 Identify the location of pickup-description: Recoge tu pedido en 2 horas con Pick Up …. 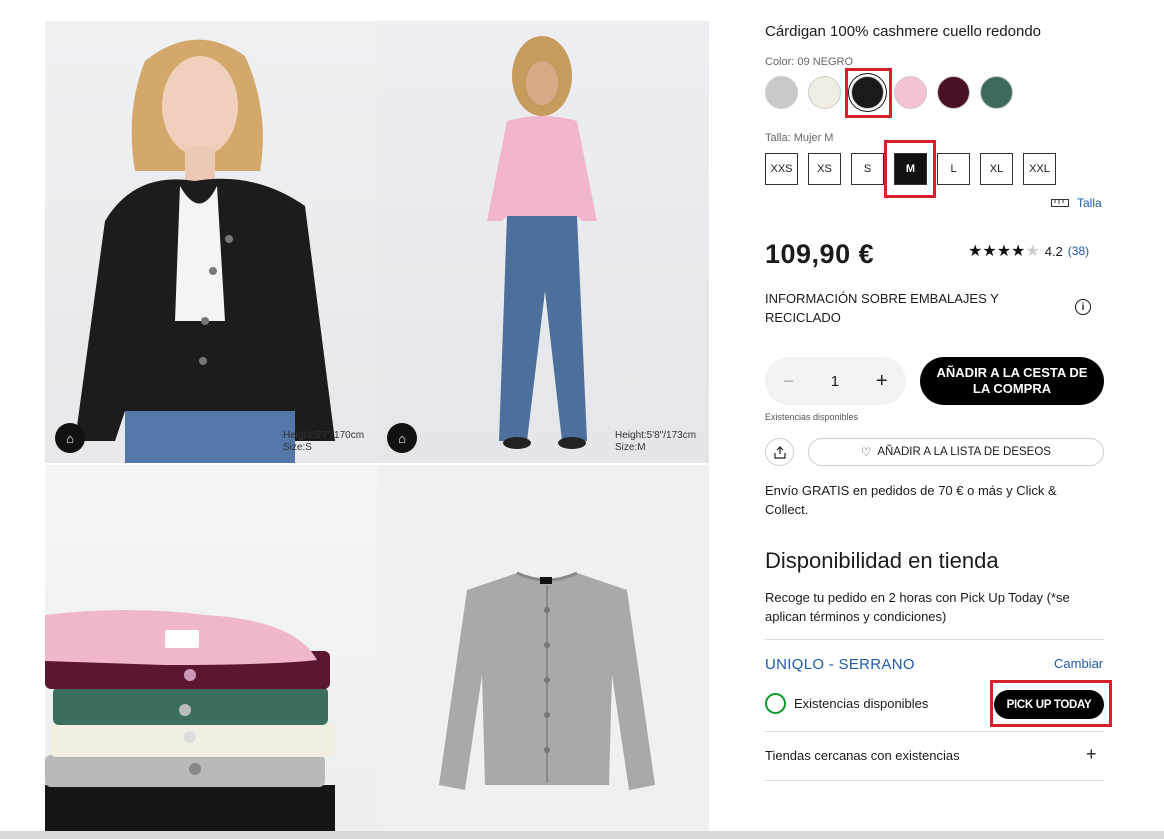
(917, 607).